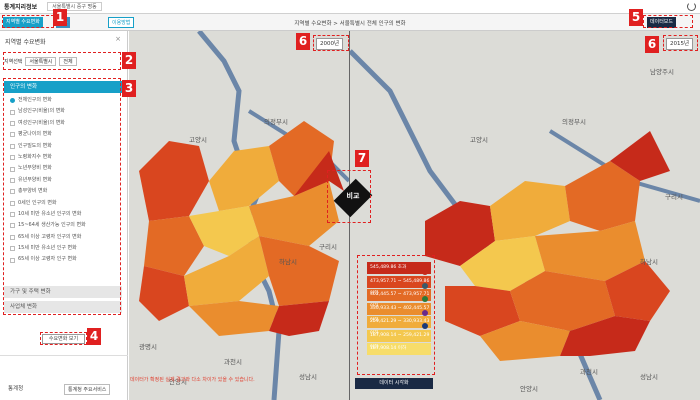  What do you see at coordinates (63, 146) in the screenshot?
I see `indicator-item: 인구밀도의 변화` at bounding box center [63, 146].